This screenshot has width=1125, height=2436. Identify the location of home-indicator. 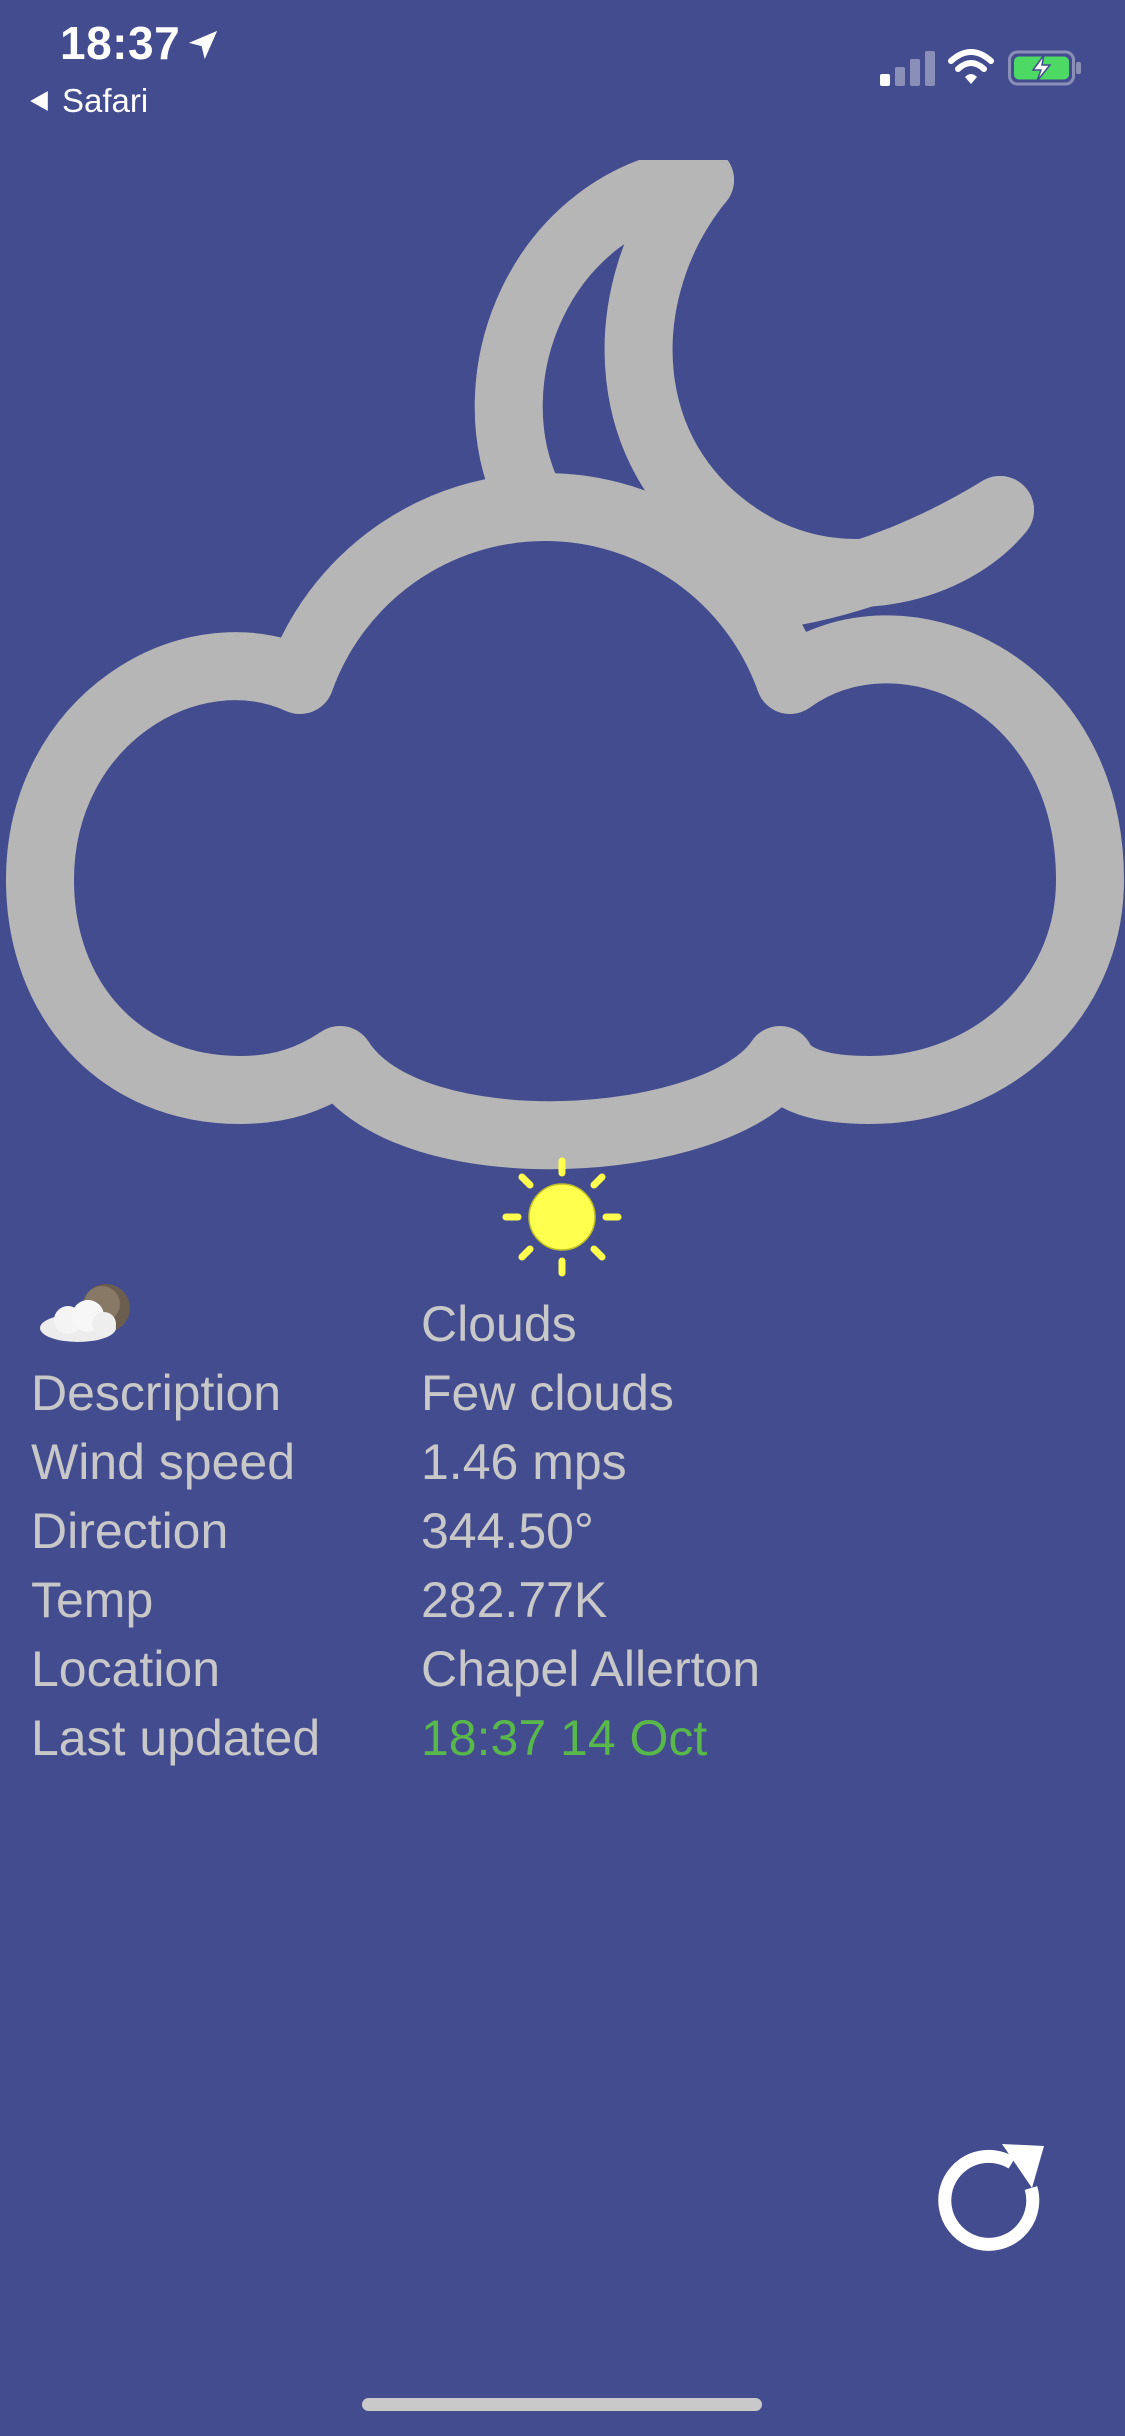
(562, 2404).